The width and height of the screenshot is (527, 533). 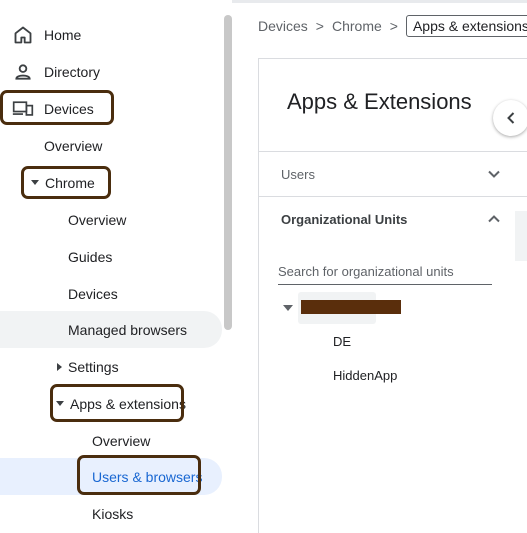 I want to click on sidebar-item-managed-browsers: Managed browsers, so click(x=111, y=329).